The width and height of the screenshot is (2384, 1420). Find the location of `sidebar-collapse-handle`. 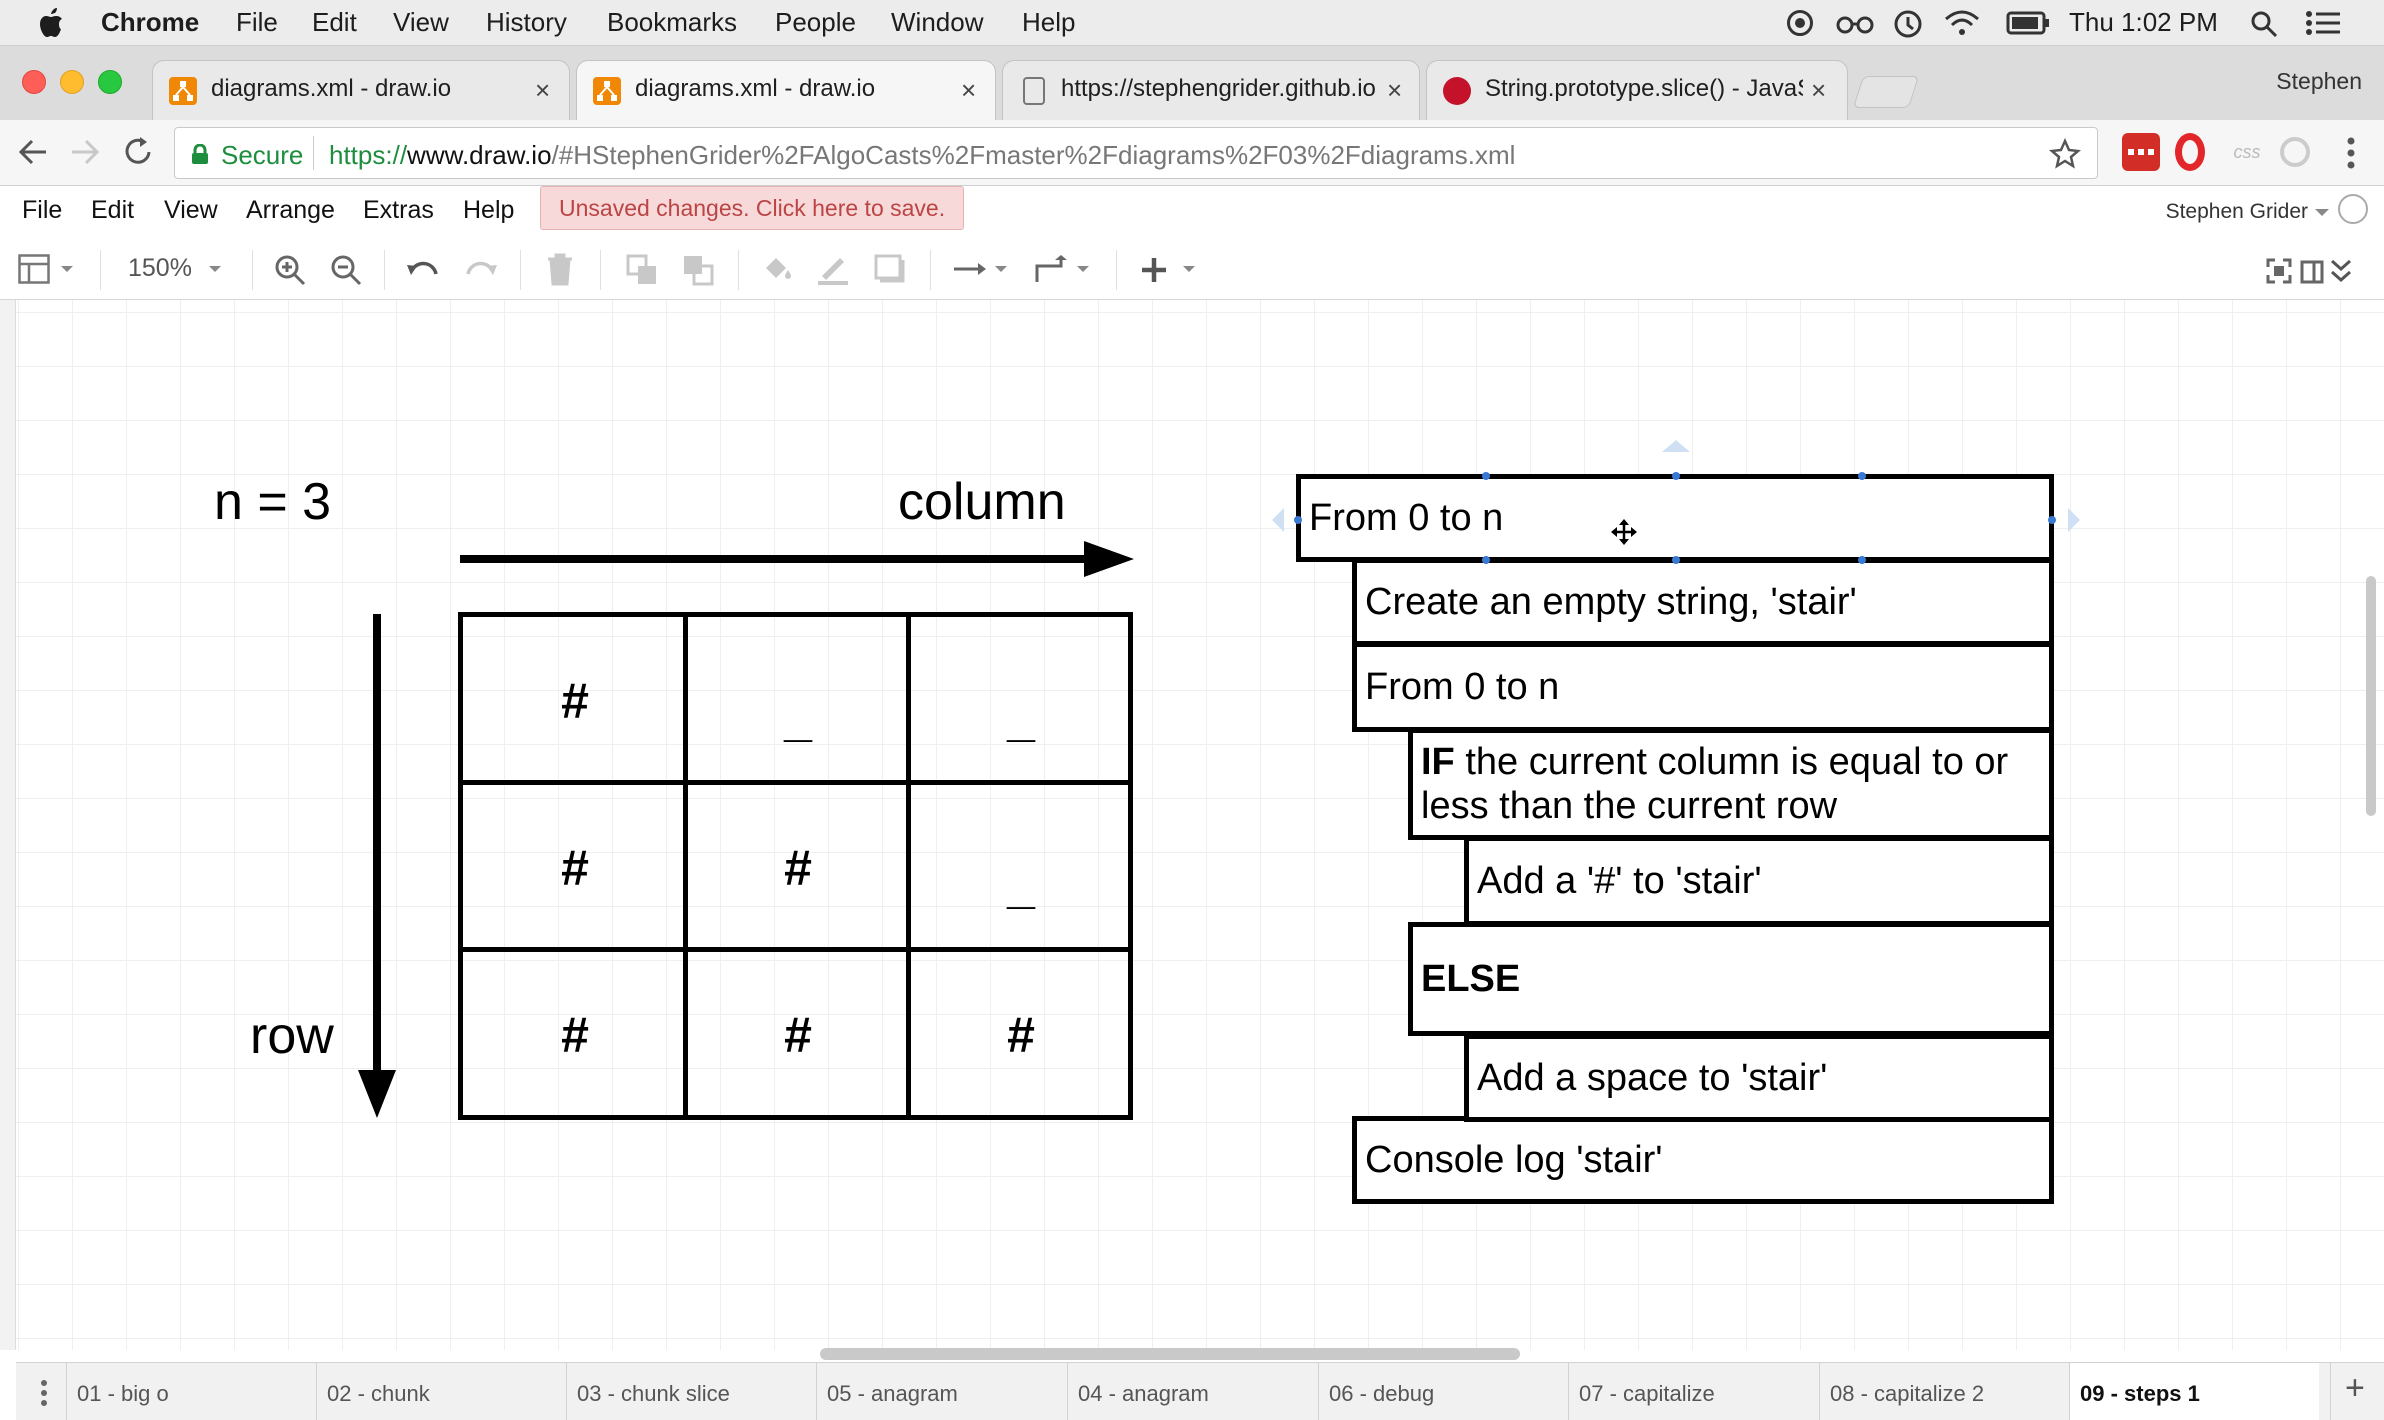

sidebar-collapse-handle is located at coordinates (8, 825).